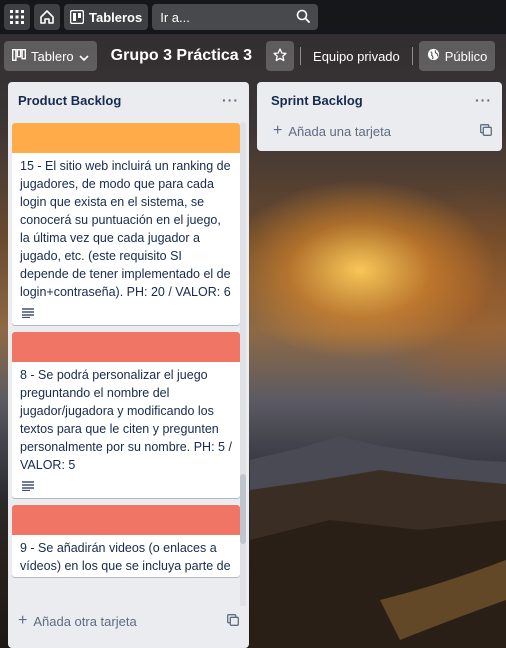 Image resolution: width=506 pixels, height=648 pixels. I want to click on home-icon, so click(47, 17).